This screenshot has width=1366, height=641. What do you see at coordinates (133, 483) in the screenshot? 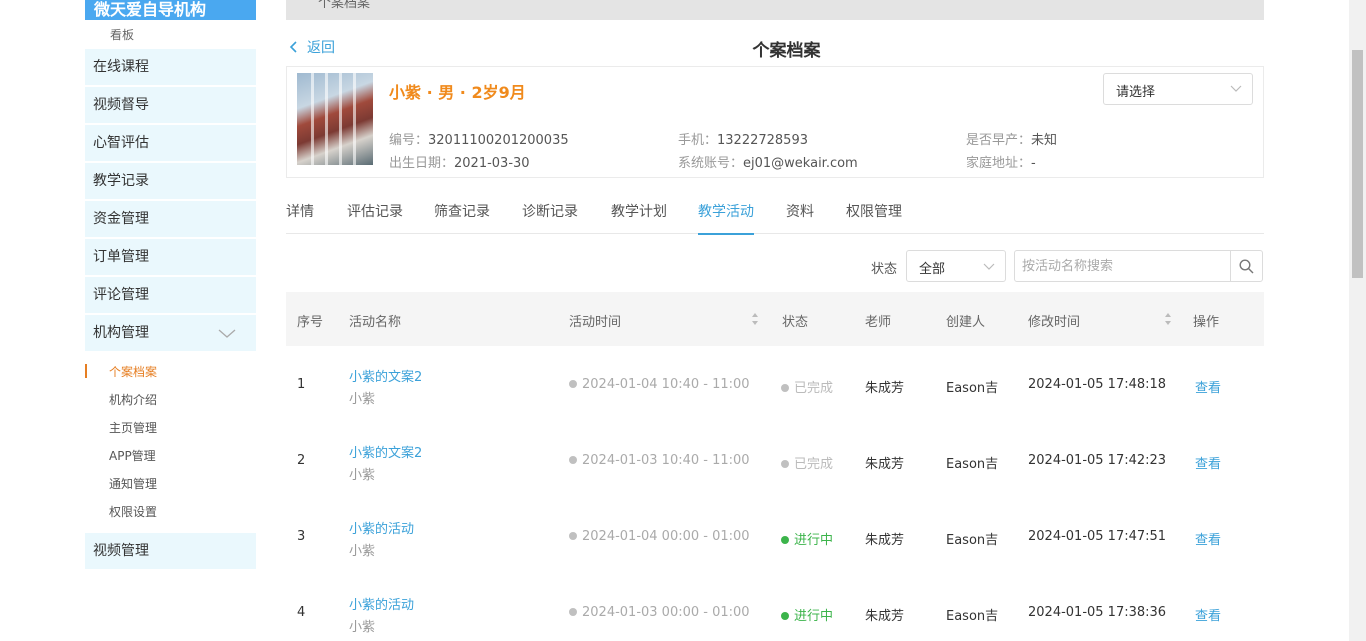
I see `sidebar-item-notifications: 通知管理` at bounding box center [133, 483].